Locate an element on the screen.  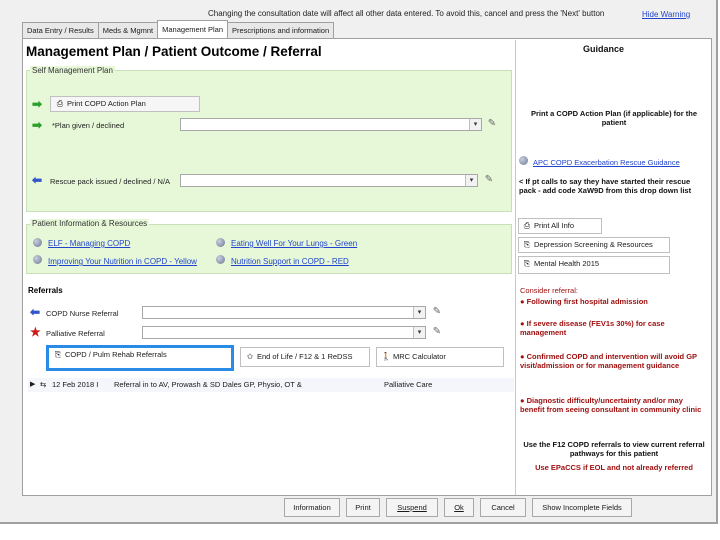
rescue-pack-dropdown: ▾ is located at coordinates (329, 180).